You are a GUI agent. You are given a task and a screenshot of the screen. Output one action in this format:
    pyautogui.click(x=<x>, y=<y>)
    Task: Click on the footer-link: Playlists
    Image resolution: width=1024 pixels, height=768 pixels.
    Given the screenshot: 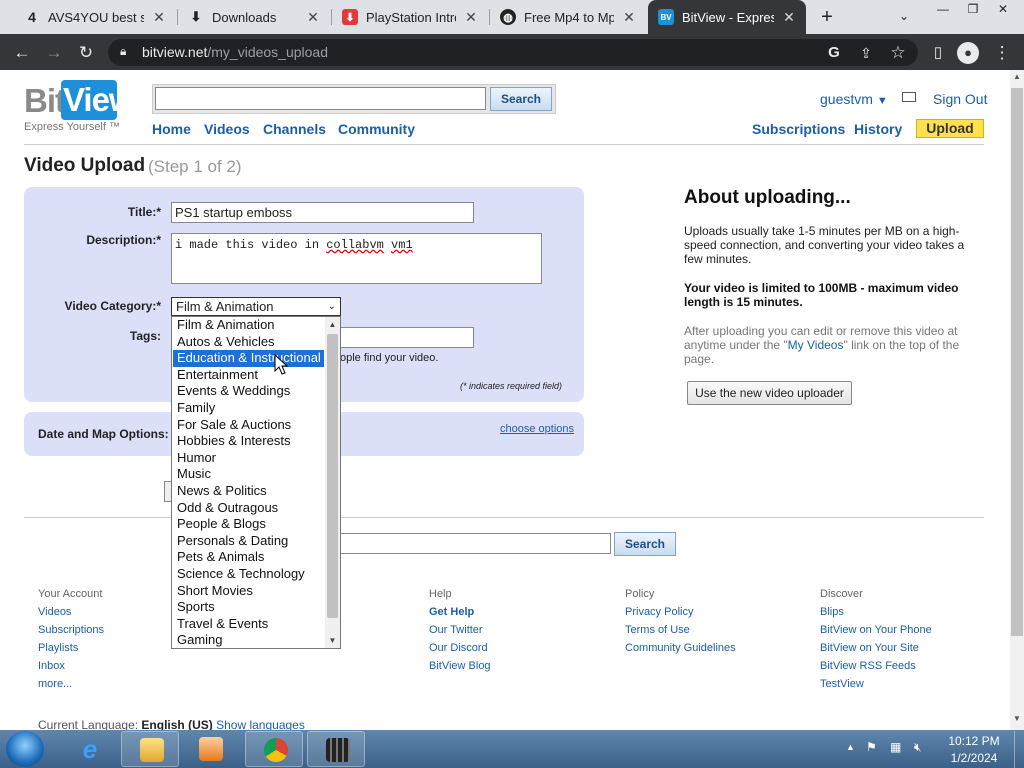 What is the action you would take?
    pyautogui.click(x=113, y=648)
    